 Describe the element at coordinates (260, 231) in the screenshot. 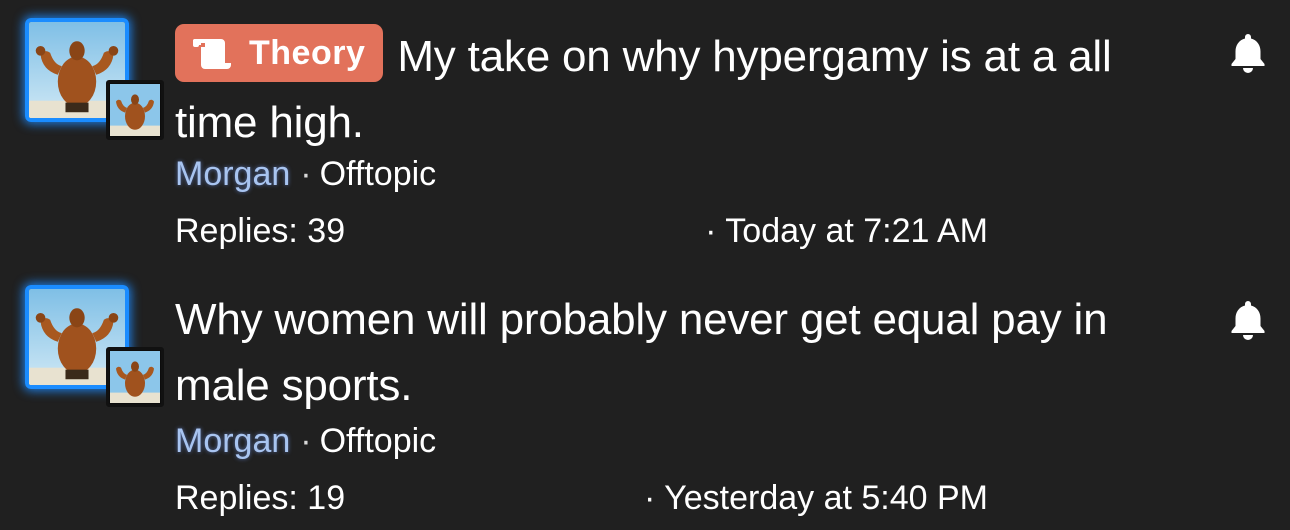

I see `reply-count: Replies: 39` at that location.